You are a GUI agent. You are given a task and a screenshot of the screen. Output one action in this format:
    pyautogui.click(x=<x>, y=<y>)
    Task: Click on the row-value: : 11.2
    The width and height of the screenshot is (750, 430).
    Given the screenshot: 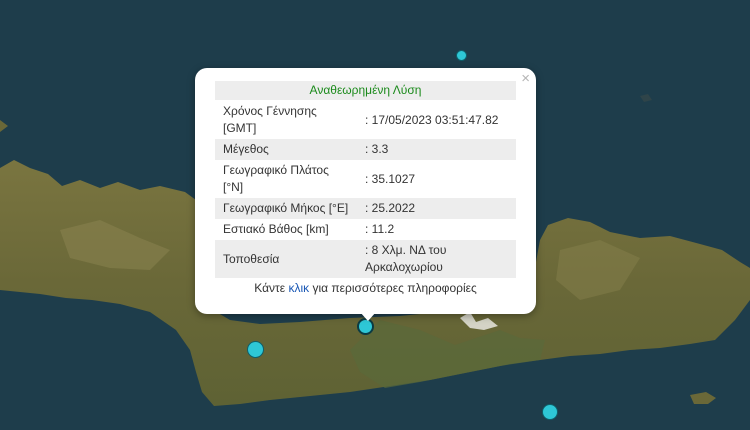 What is the action you would take?
    pyautogui.click(x=380, y=229)
    